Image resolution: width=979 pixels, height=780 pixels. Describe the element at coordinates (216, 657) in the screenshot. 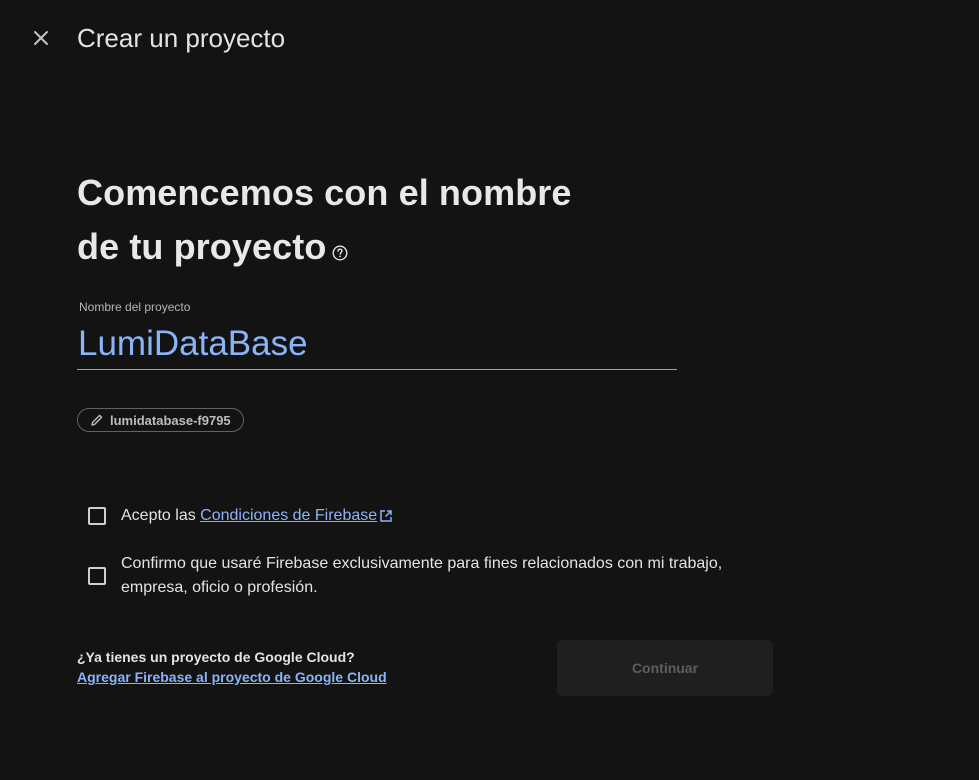

I see `google-cloud-question: ¿Ya tienes un proyecto de Google Cloud?` at that location.